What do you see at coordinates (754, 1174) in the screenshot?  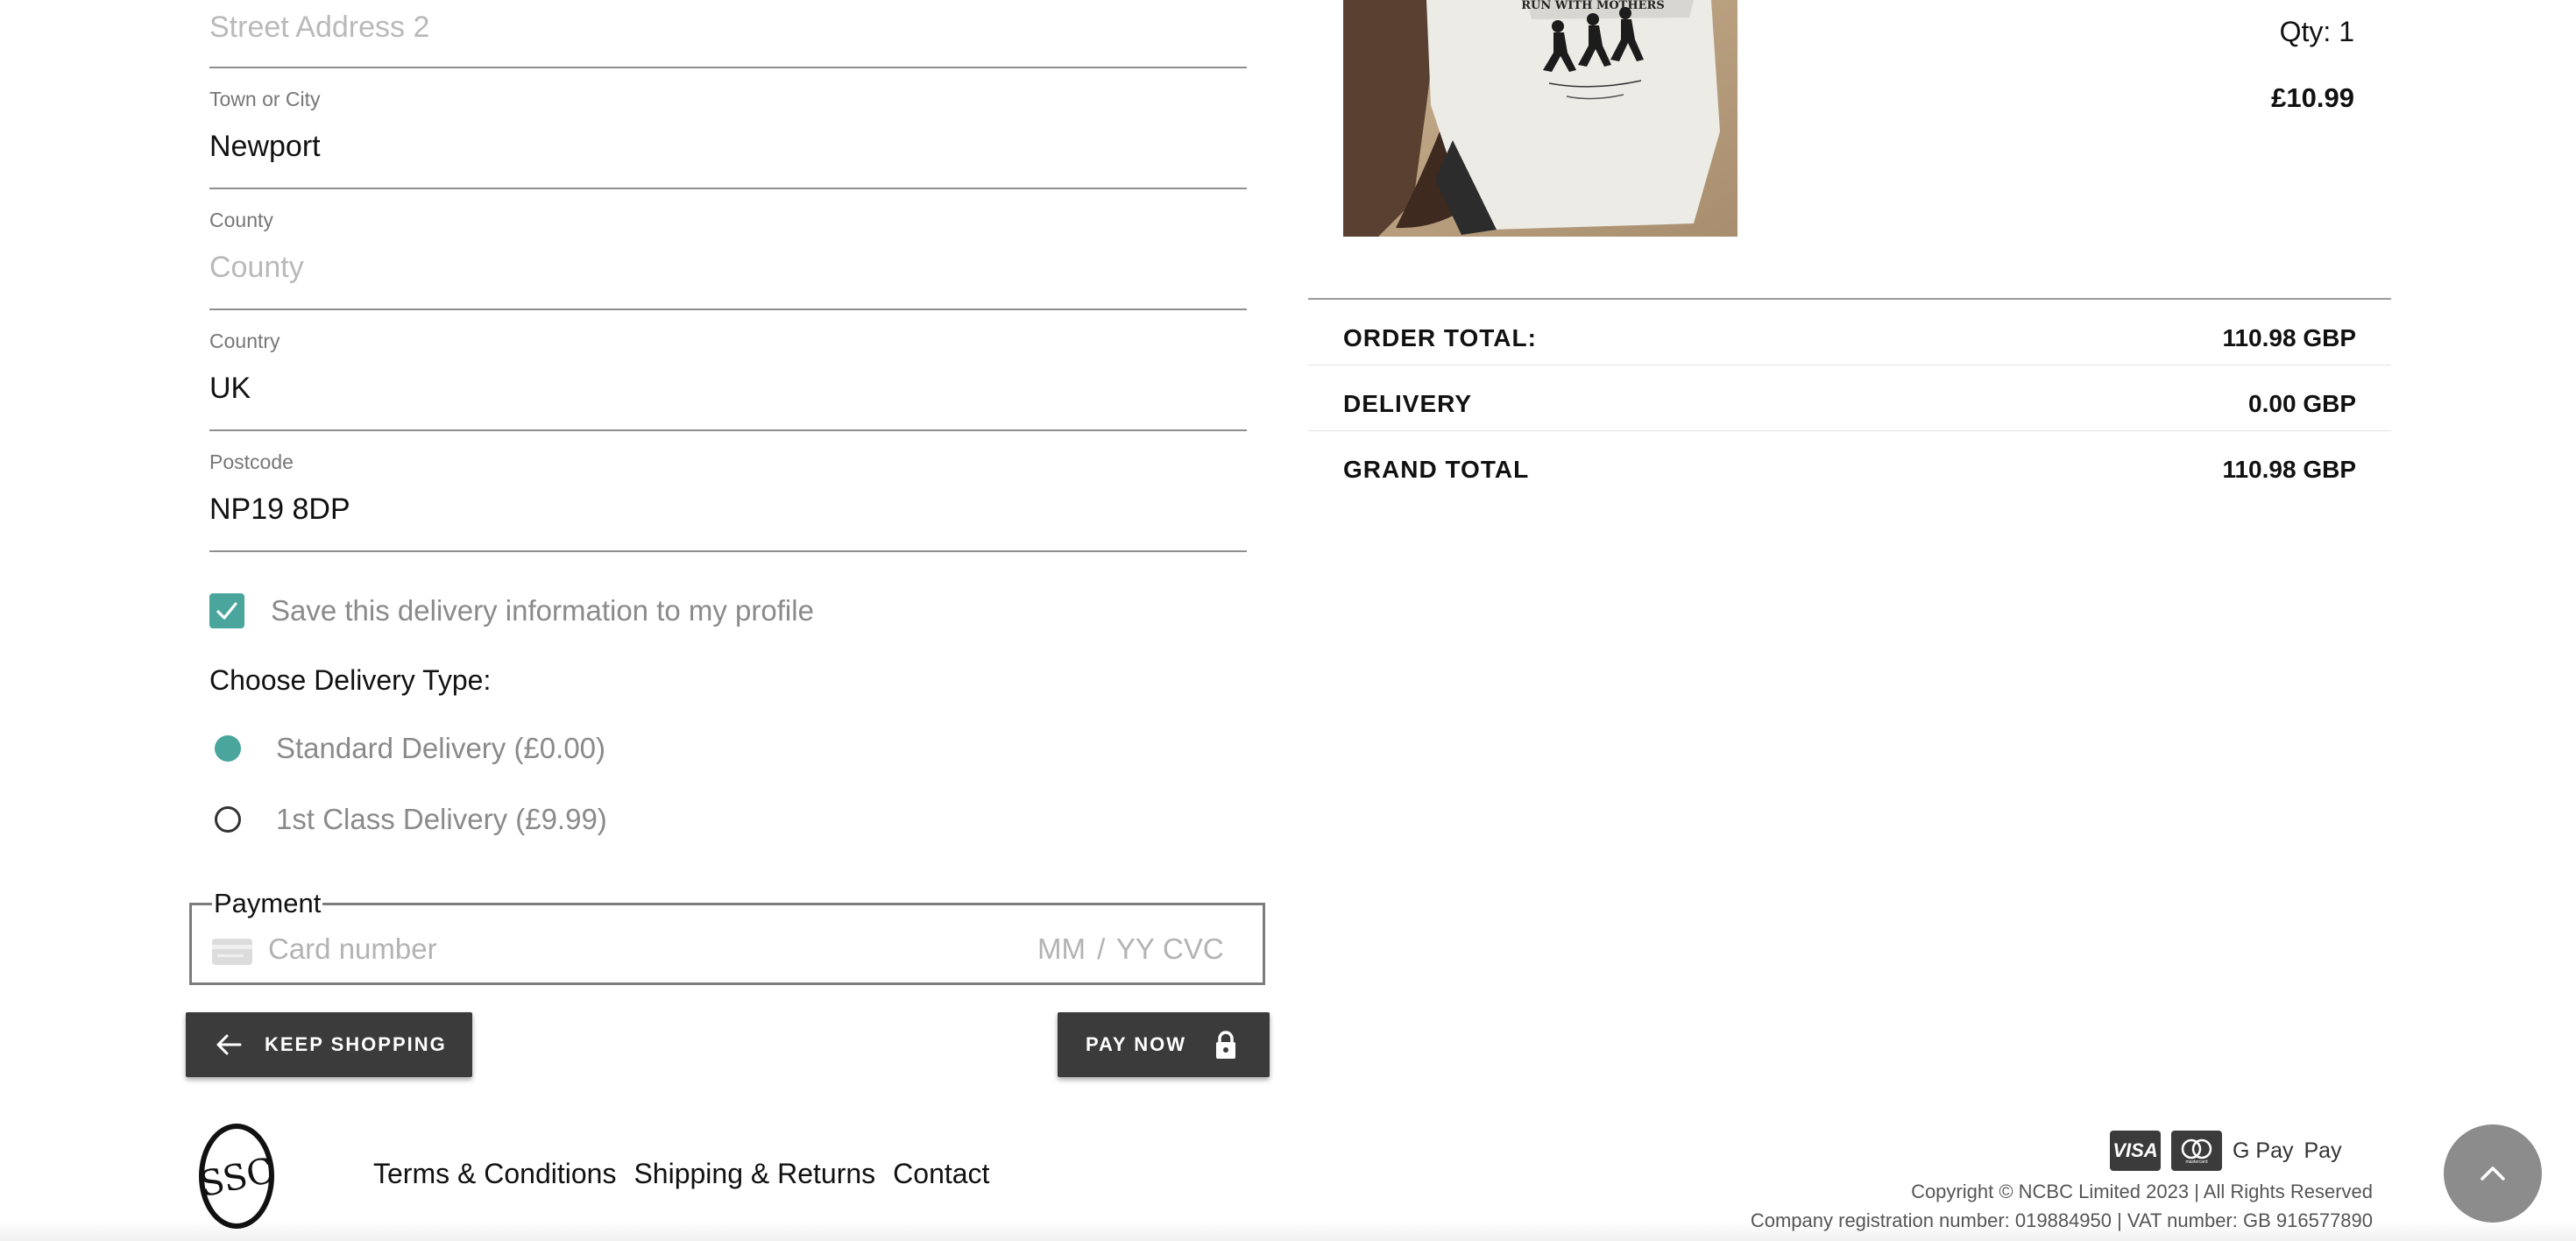 I see `footer-link-shipping: Shipping & Returns` at bounding box center [754, 1174].